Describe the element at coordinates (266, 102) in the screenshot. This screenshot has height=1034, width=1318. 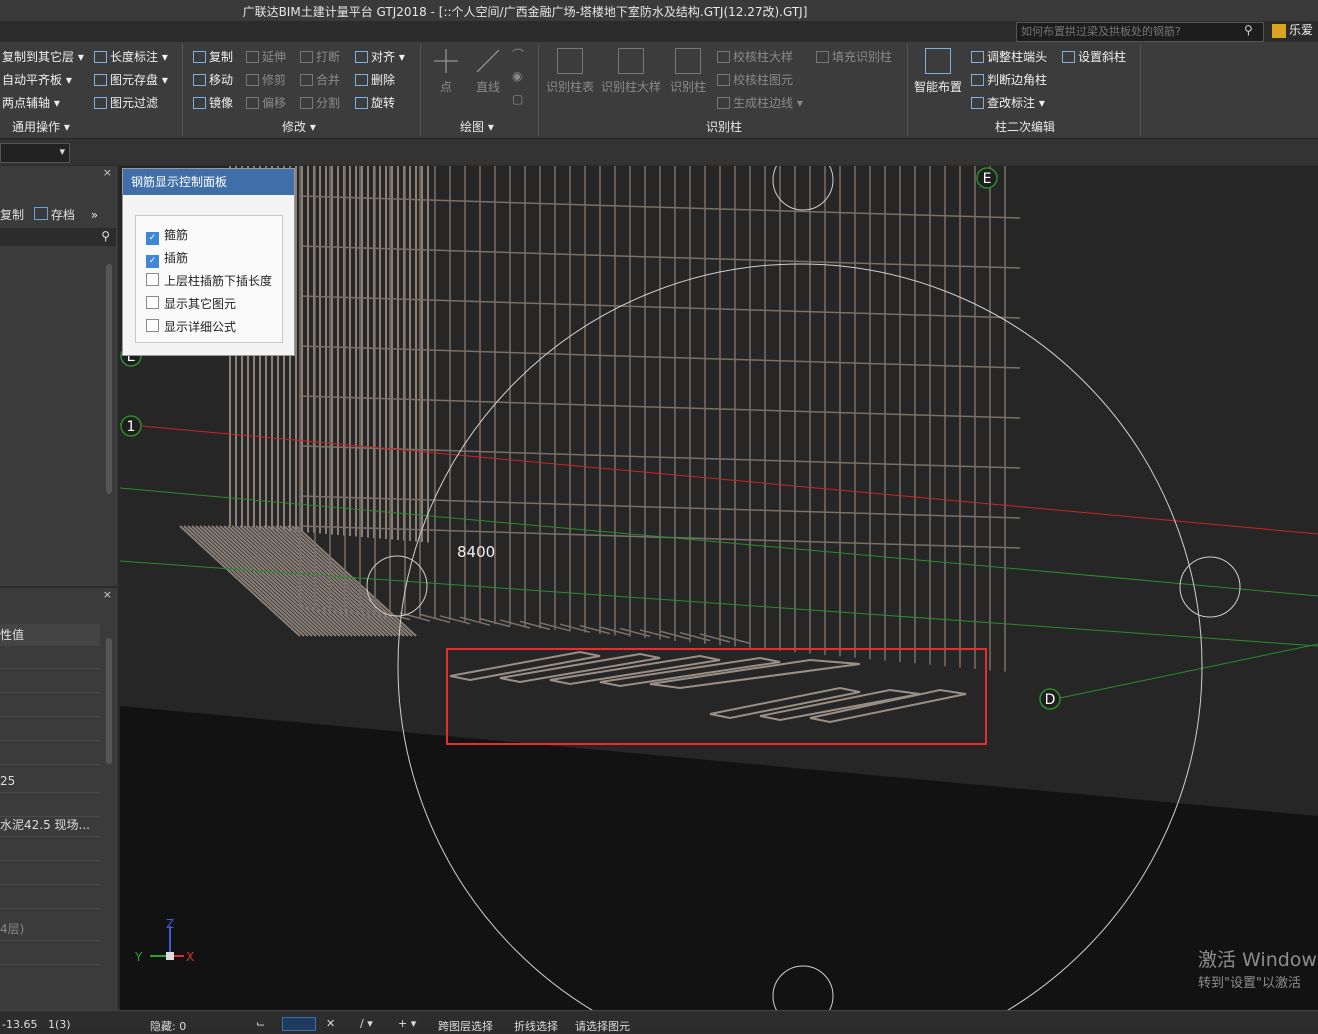
I see `offset-button: 偏移` at that location.